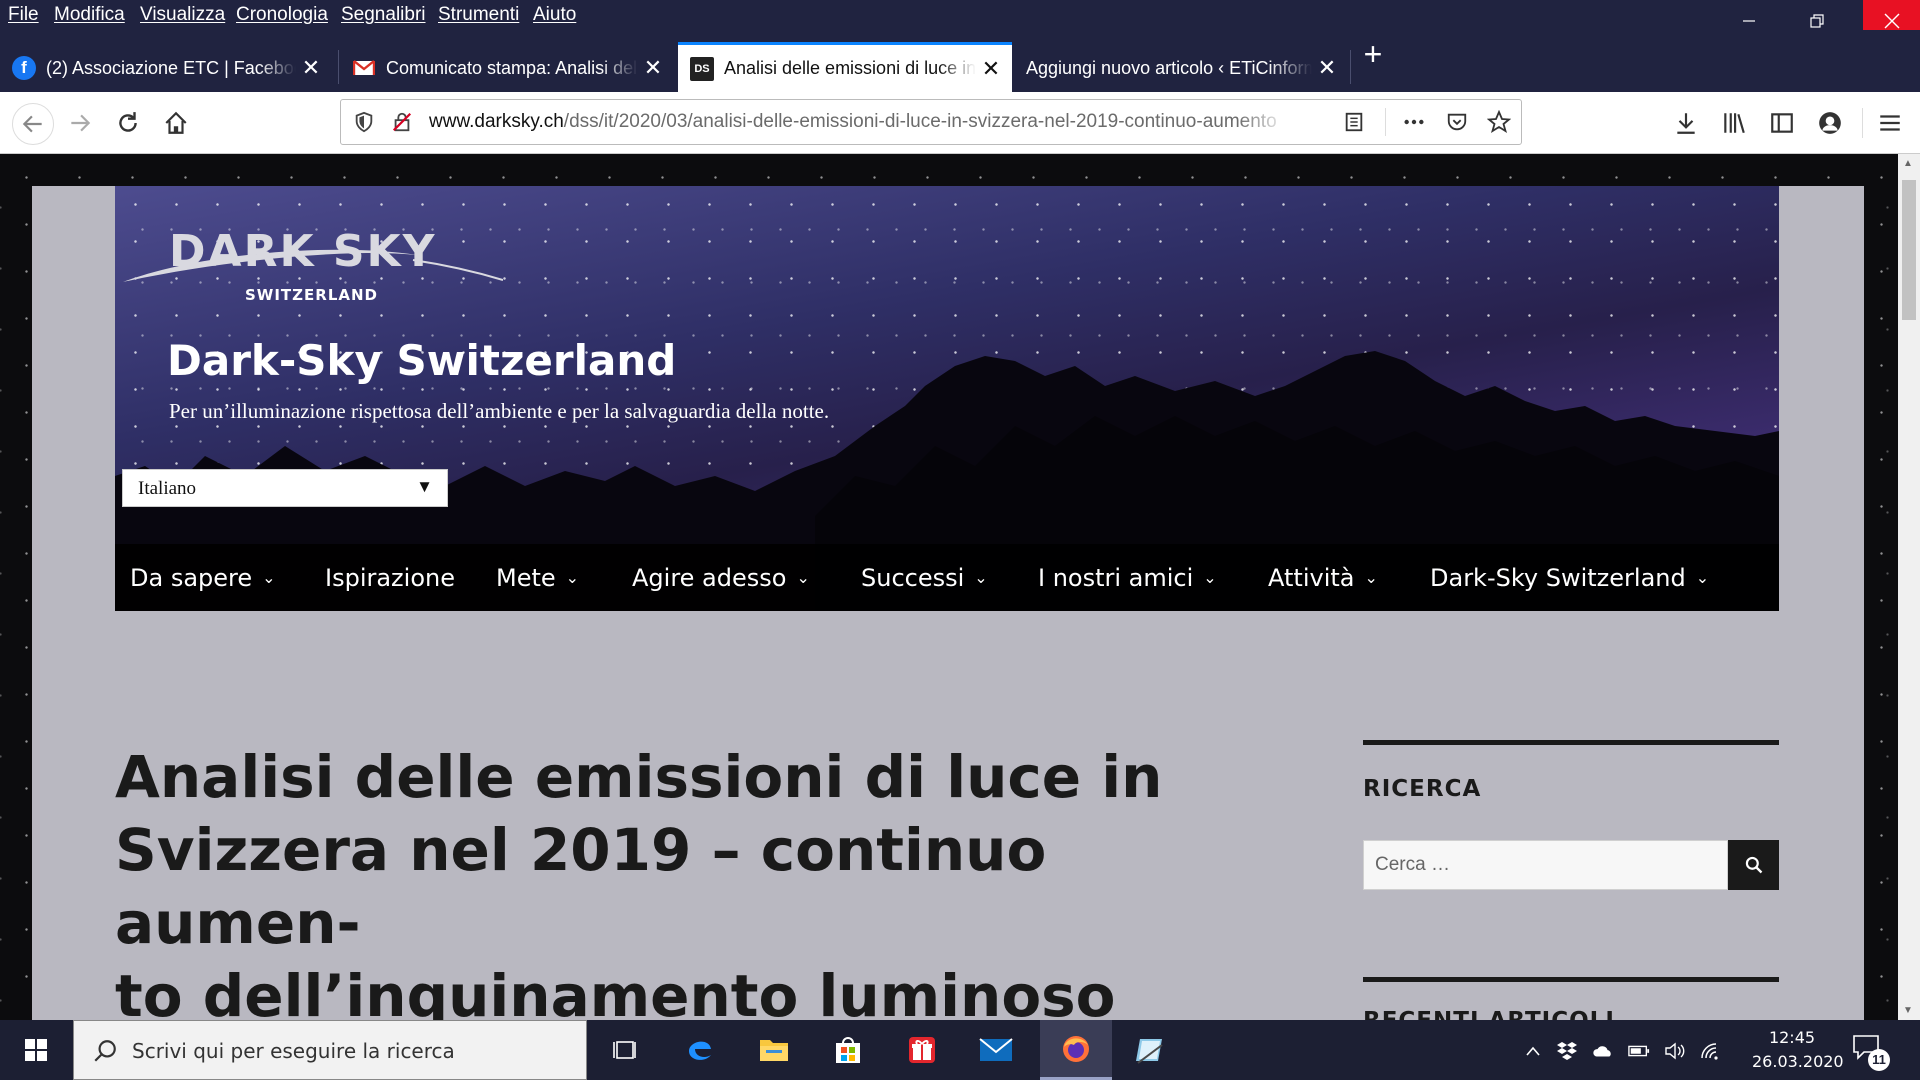 The image size is (1920, 1080). What do you see at coordinates (1748, 20) in the screenshot?
I see `minimize-icon` at bounding box center [1748, 20].